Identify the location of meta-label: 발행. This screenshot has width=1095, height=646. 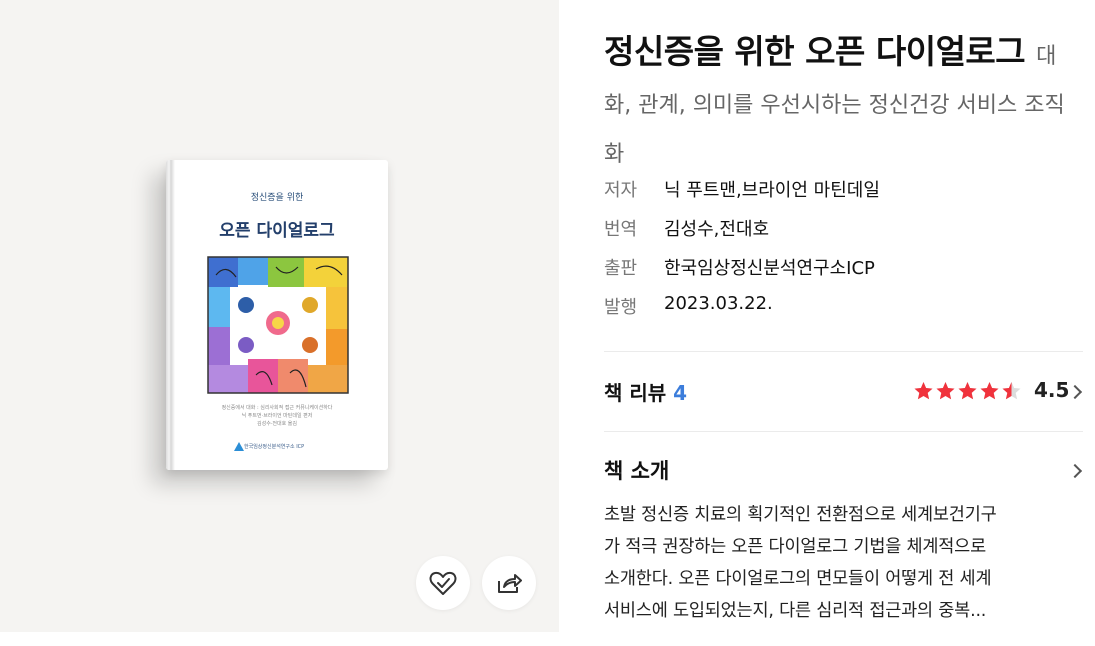
(621, 307).